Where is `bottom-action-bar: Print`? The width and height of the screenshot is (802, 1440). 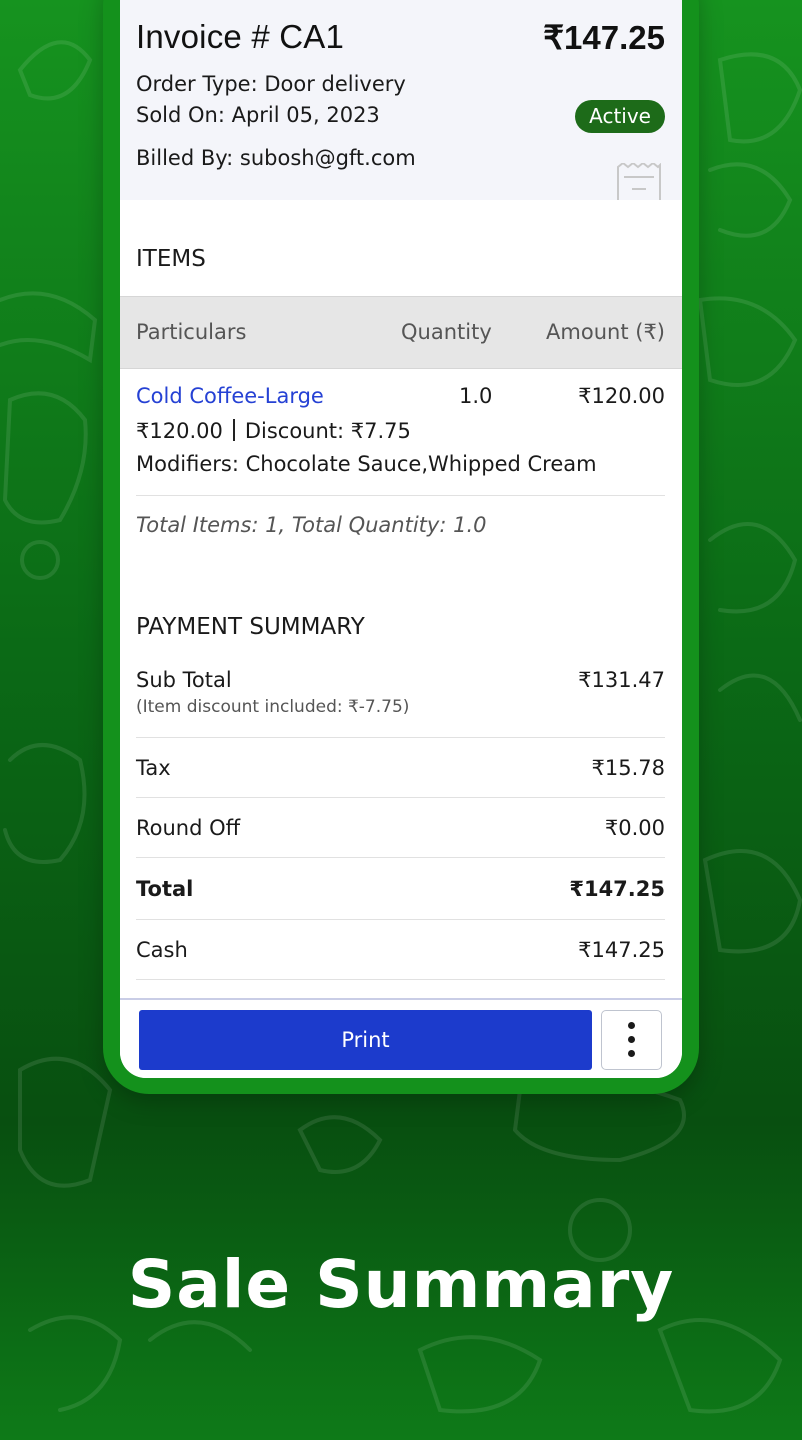
bottom-action-bar: Print is located at coordinates (401, 1038).